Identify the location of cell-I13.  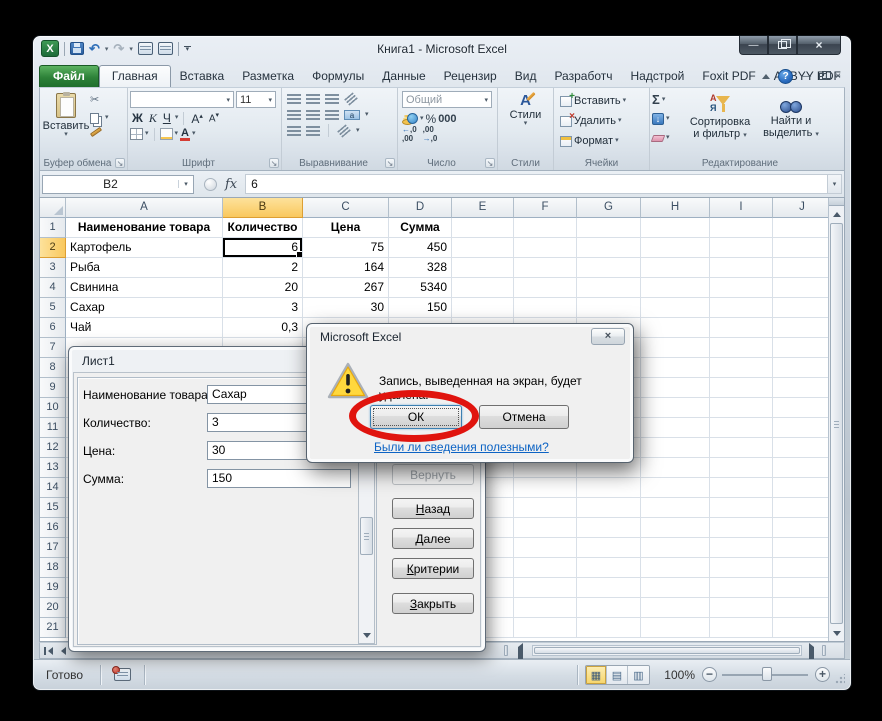
(741, 468).